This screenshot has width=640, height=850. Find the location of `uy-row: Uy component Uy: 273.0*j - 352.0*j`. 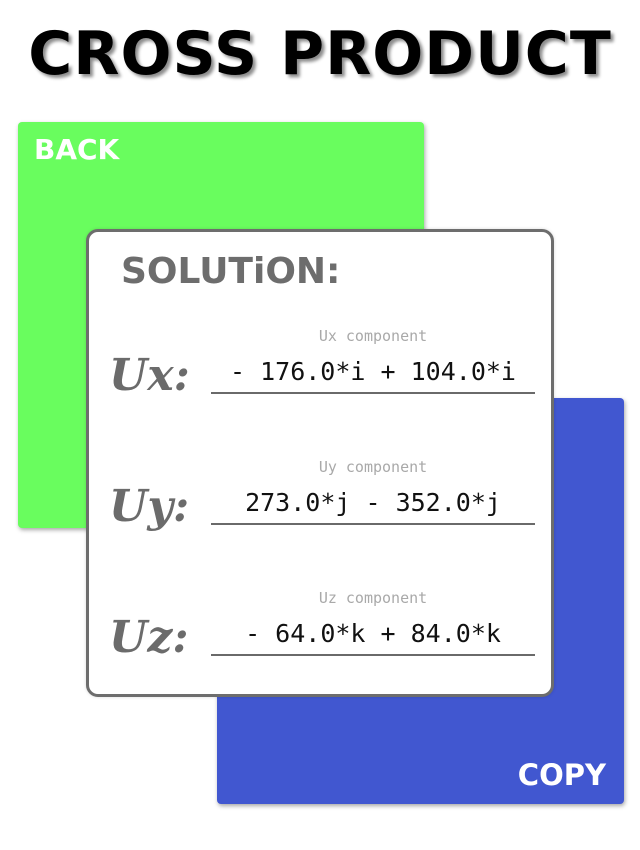

uy-row: Uy component Uy: 273.0*j - 352.0*j is located at coordinates (320, 502).